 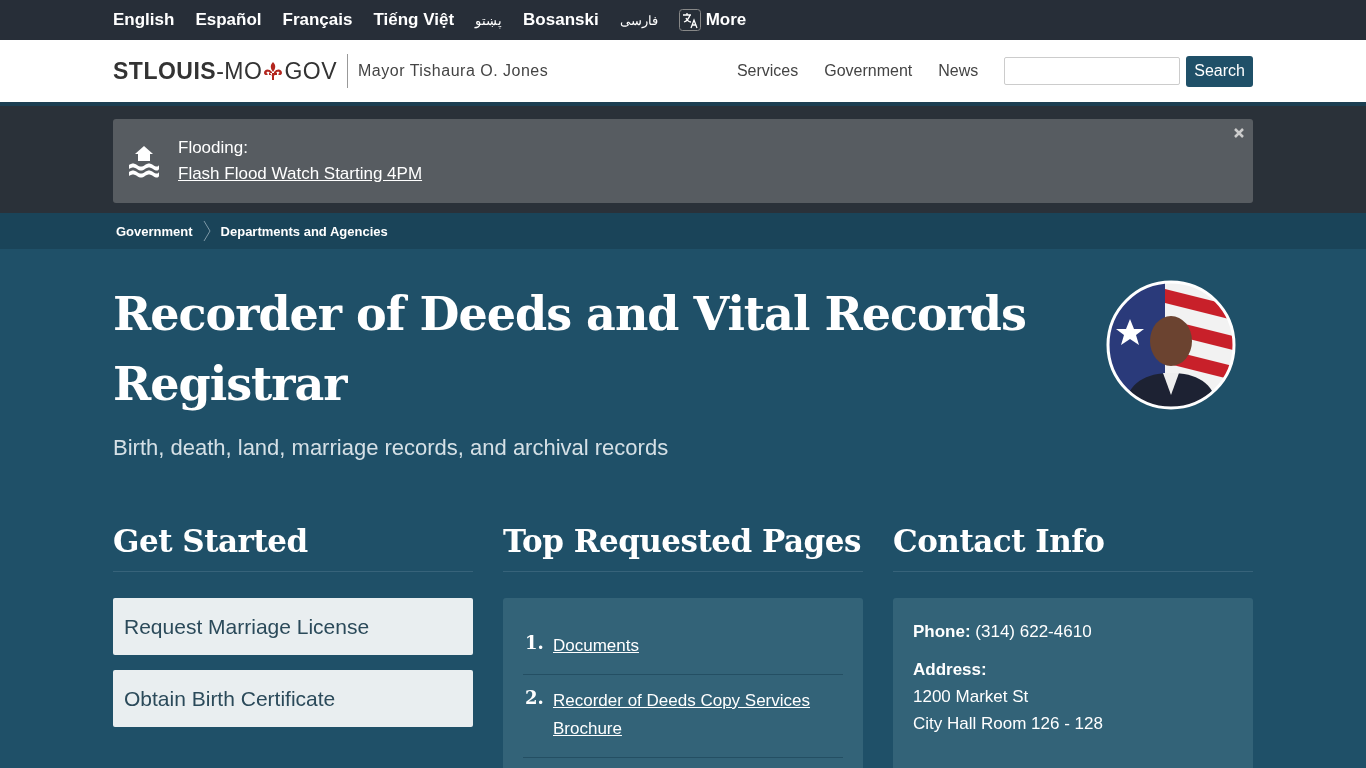 I want to click on more-languages-link: More, so click(x=712, y=20).